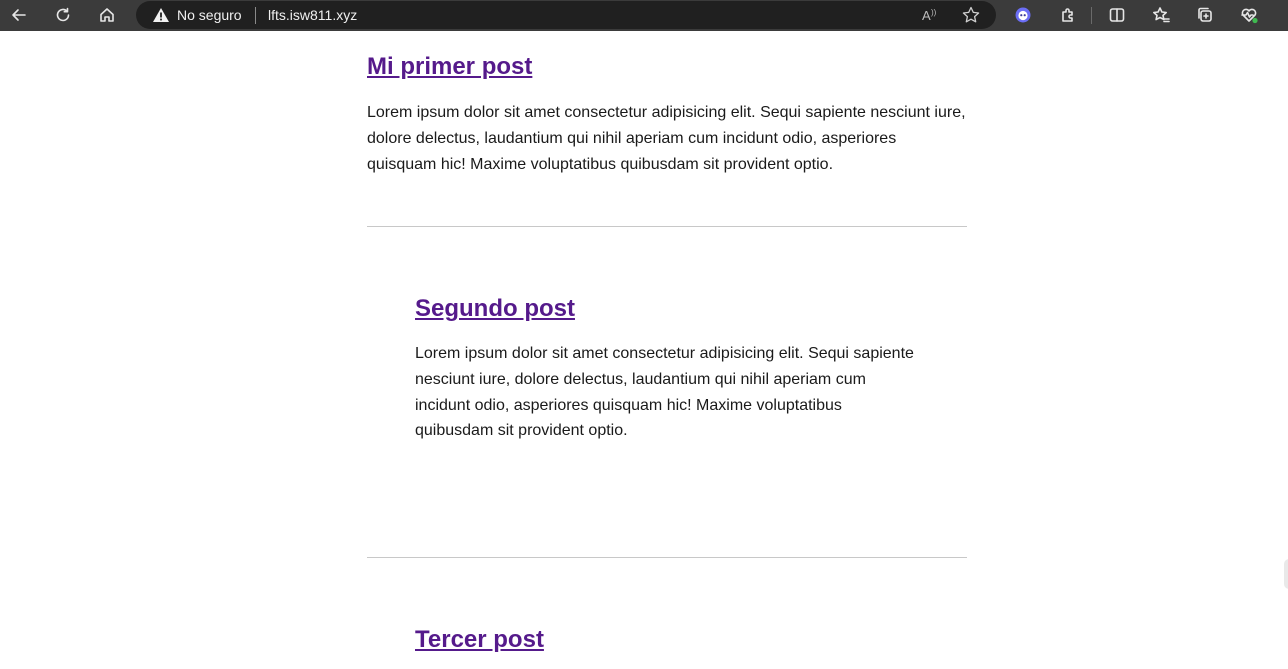 This screenshot has height=669, width=1288. I want to click on performance-button, so click(1249, 15).